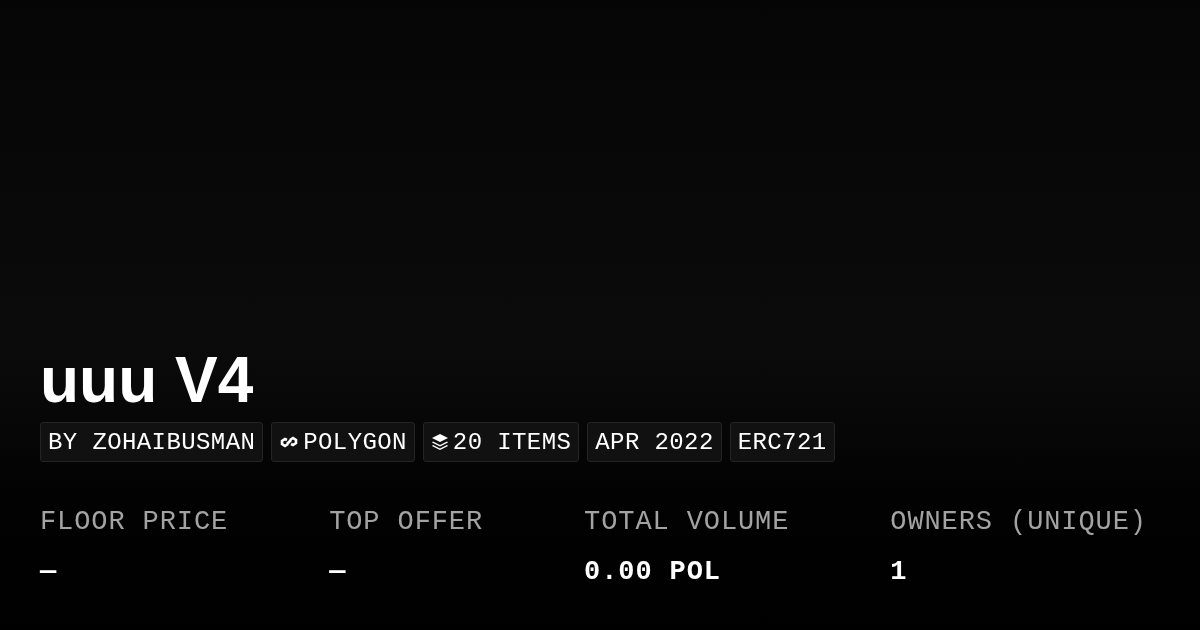 The height and width of the screenshot is (630, 1200). Describe the element at coordinates (134, 522) in the screenshot. I see `stat-label: FLOOR PRICE` at that location.